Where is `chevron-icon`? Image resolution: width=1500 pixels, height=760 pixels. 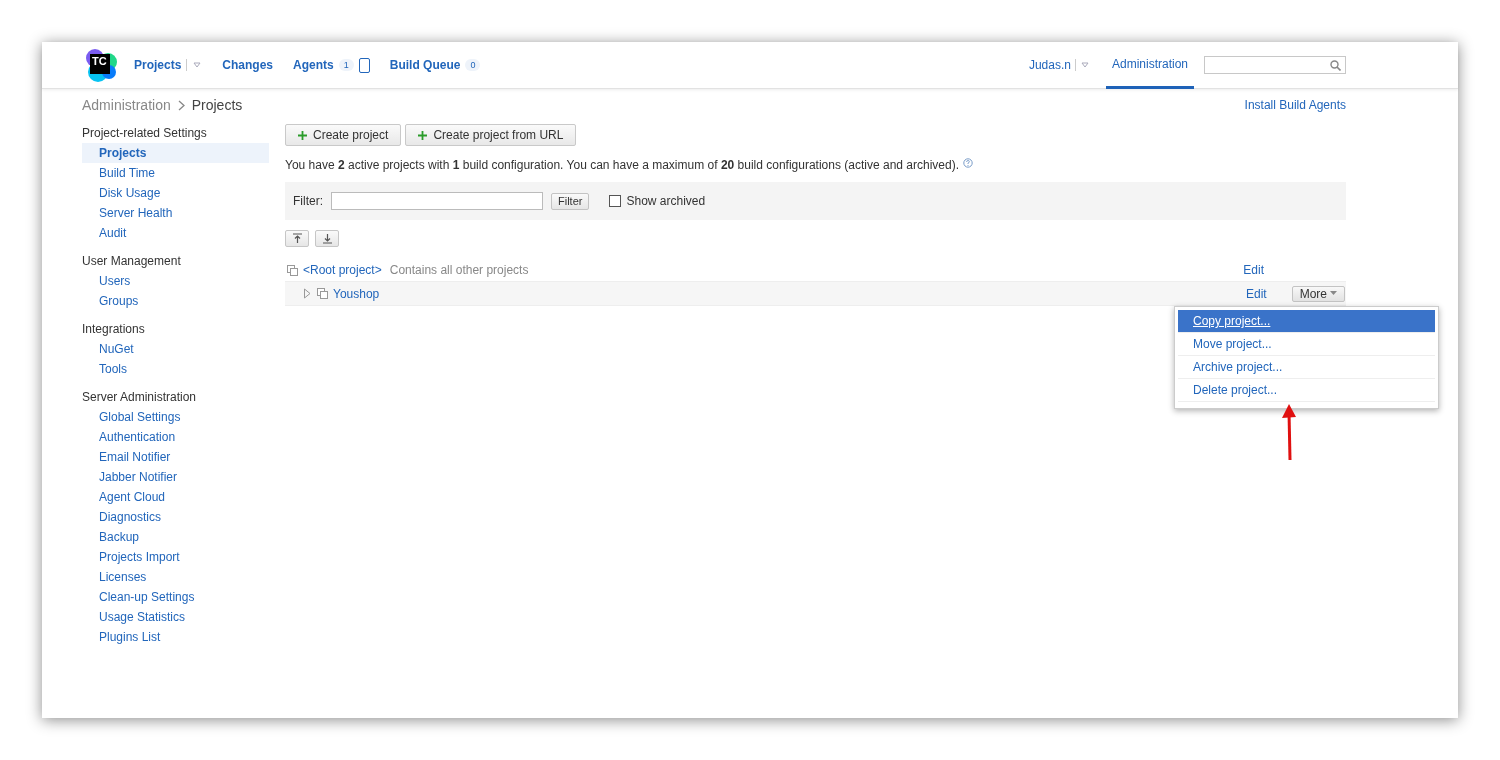
chevron-icon is located at coordinates (181, 105).